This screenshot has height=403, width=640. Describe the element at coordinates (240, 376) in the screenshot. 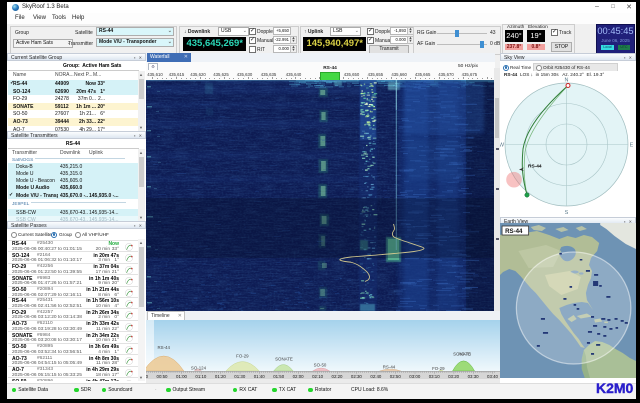

I see `svg-text: 01:30` at that location.